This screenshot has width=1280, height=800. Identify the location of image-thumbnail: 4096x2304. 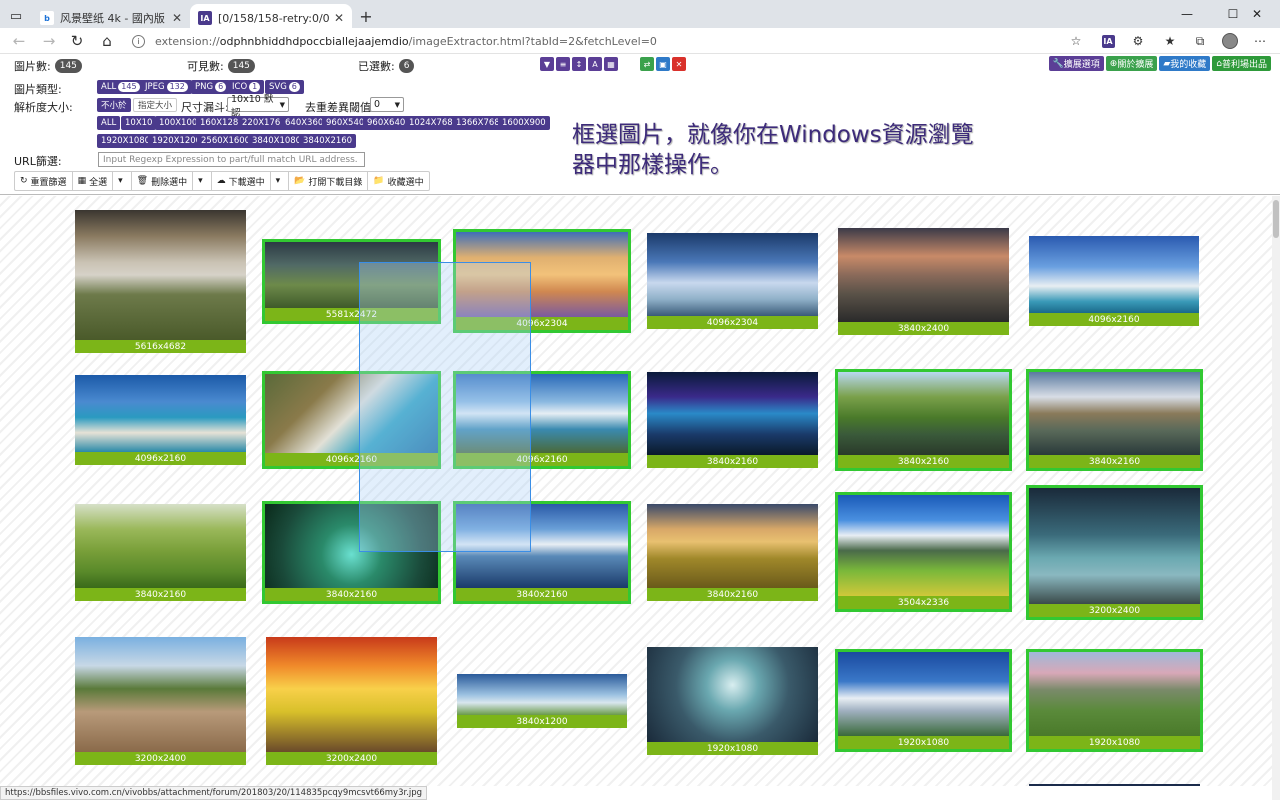
(732, 281).